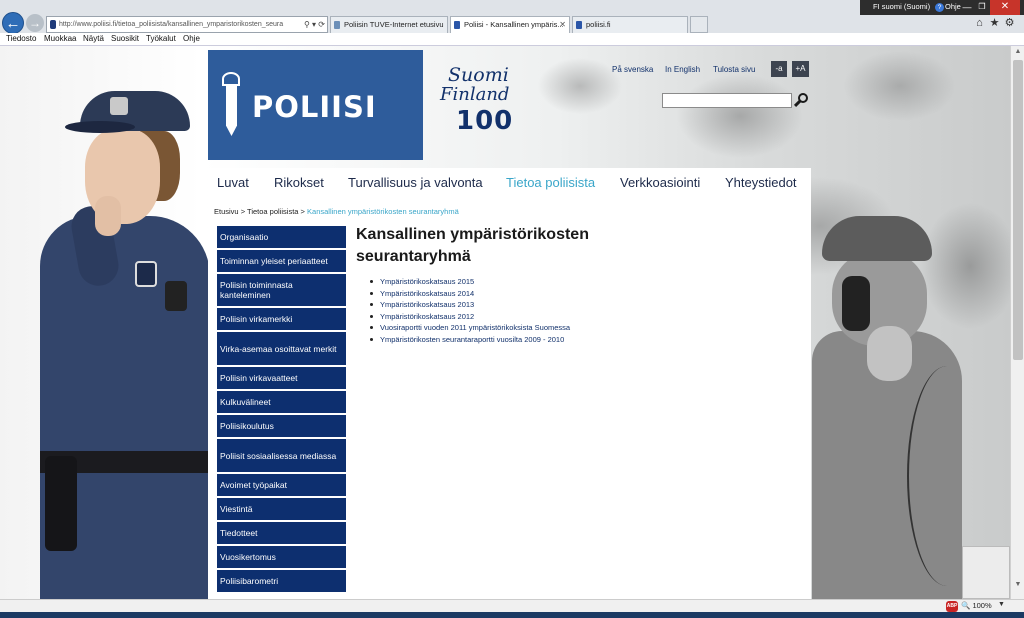 This screenshot has height=618, width=1024. What do you see at coordinates (272, 211) in the screenshot?
I see `breadcrumb-parent: Tietoa poliisista` at bounding box center [272, 211].